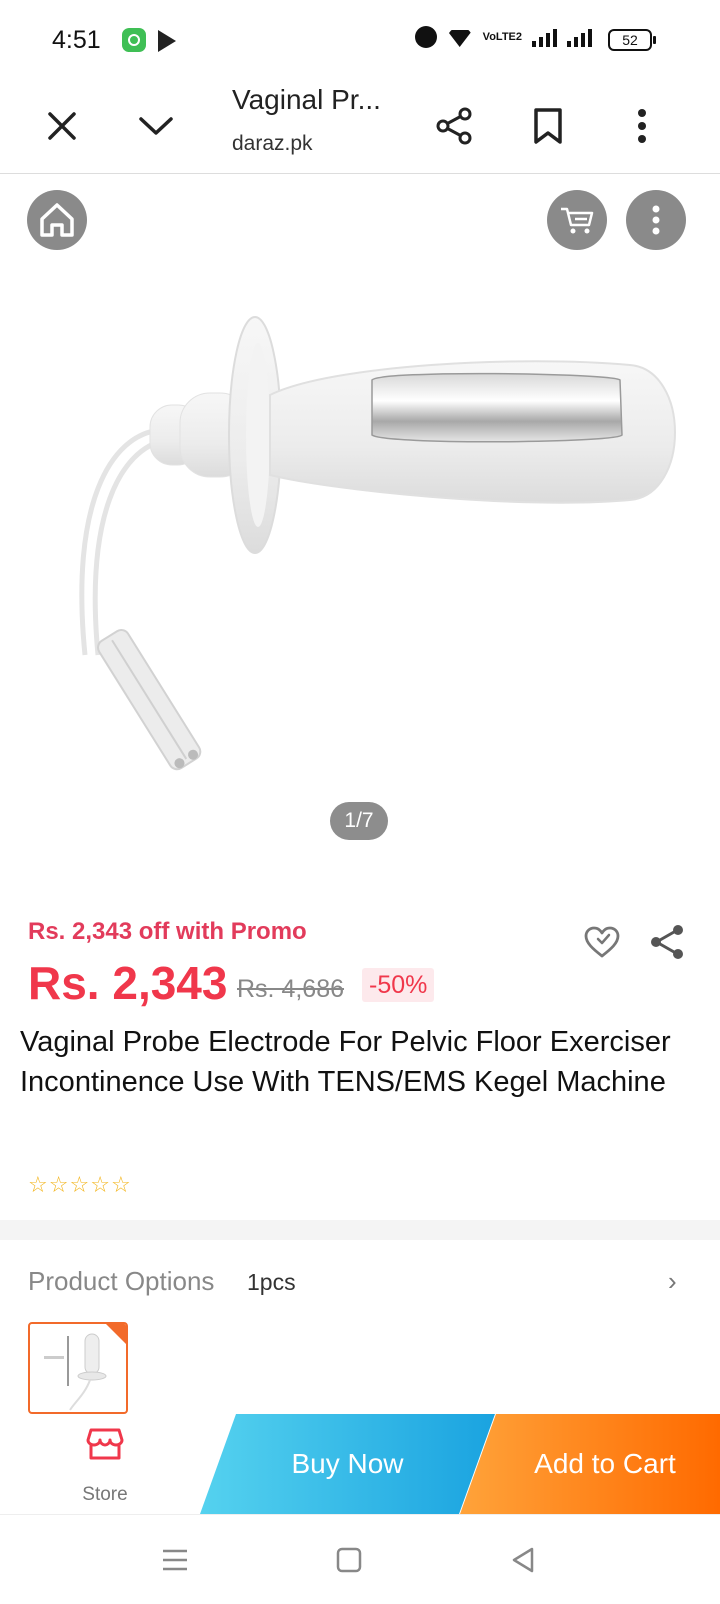 The image size is (720, 1604). Describe the element at coordinates (128, 983) in the screenshot. I see `current-price: Rs. 2,343` at that location.